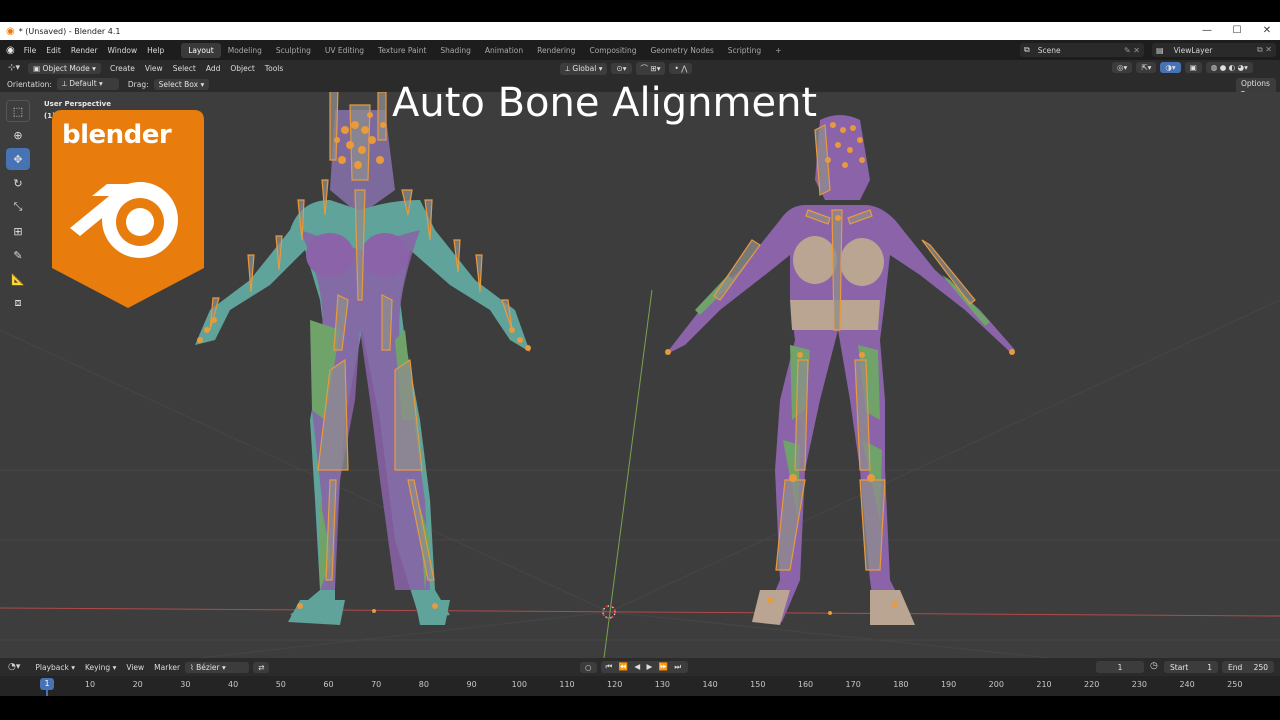 This screenshot has height=720, width=1280. I want to click on drag-label: Drag:, so click(138, 84).